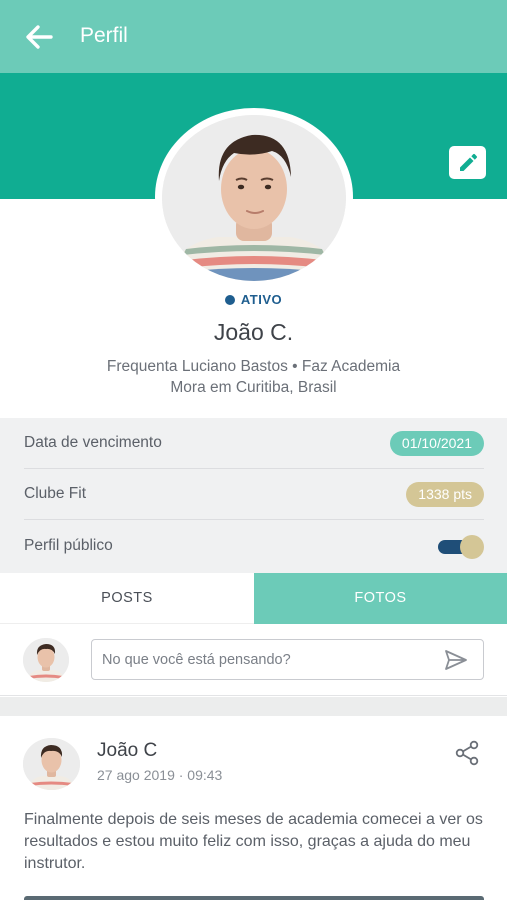 The image size is (507, 900). Describe the element at coordinates (55, 493) in the screenshot. I see `club-fit-label: Clube Fit` at that location.